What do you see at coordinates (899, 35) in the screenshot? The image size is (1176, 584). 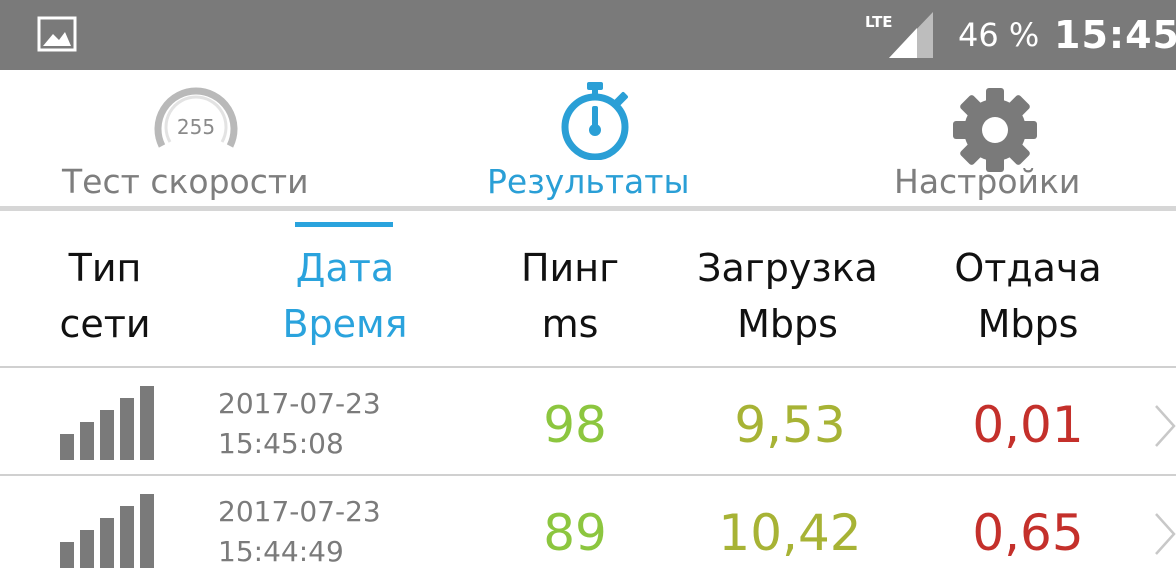 I see `lte-signal-icon: LTE` at bounding box center [899, 35].